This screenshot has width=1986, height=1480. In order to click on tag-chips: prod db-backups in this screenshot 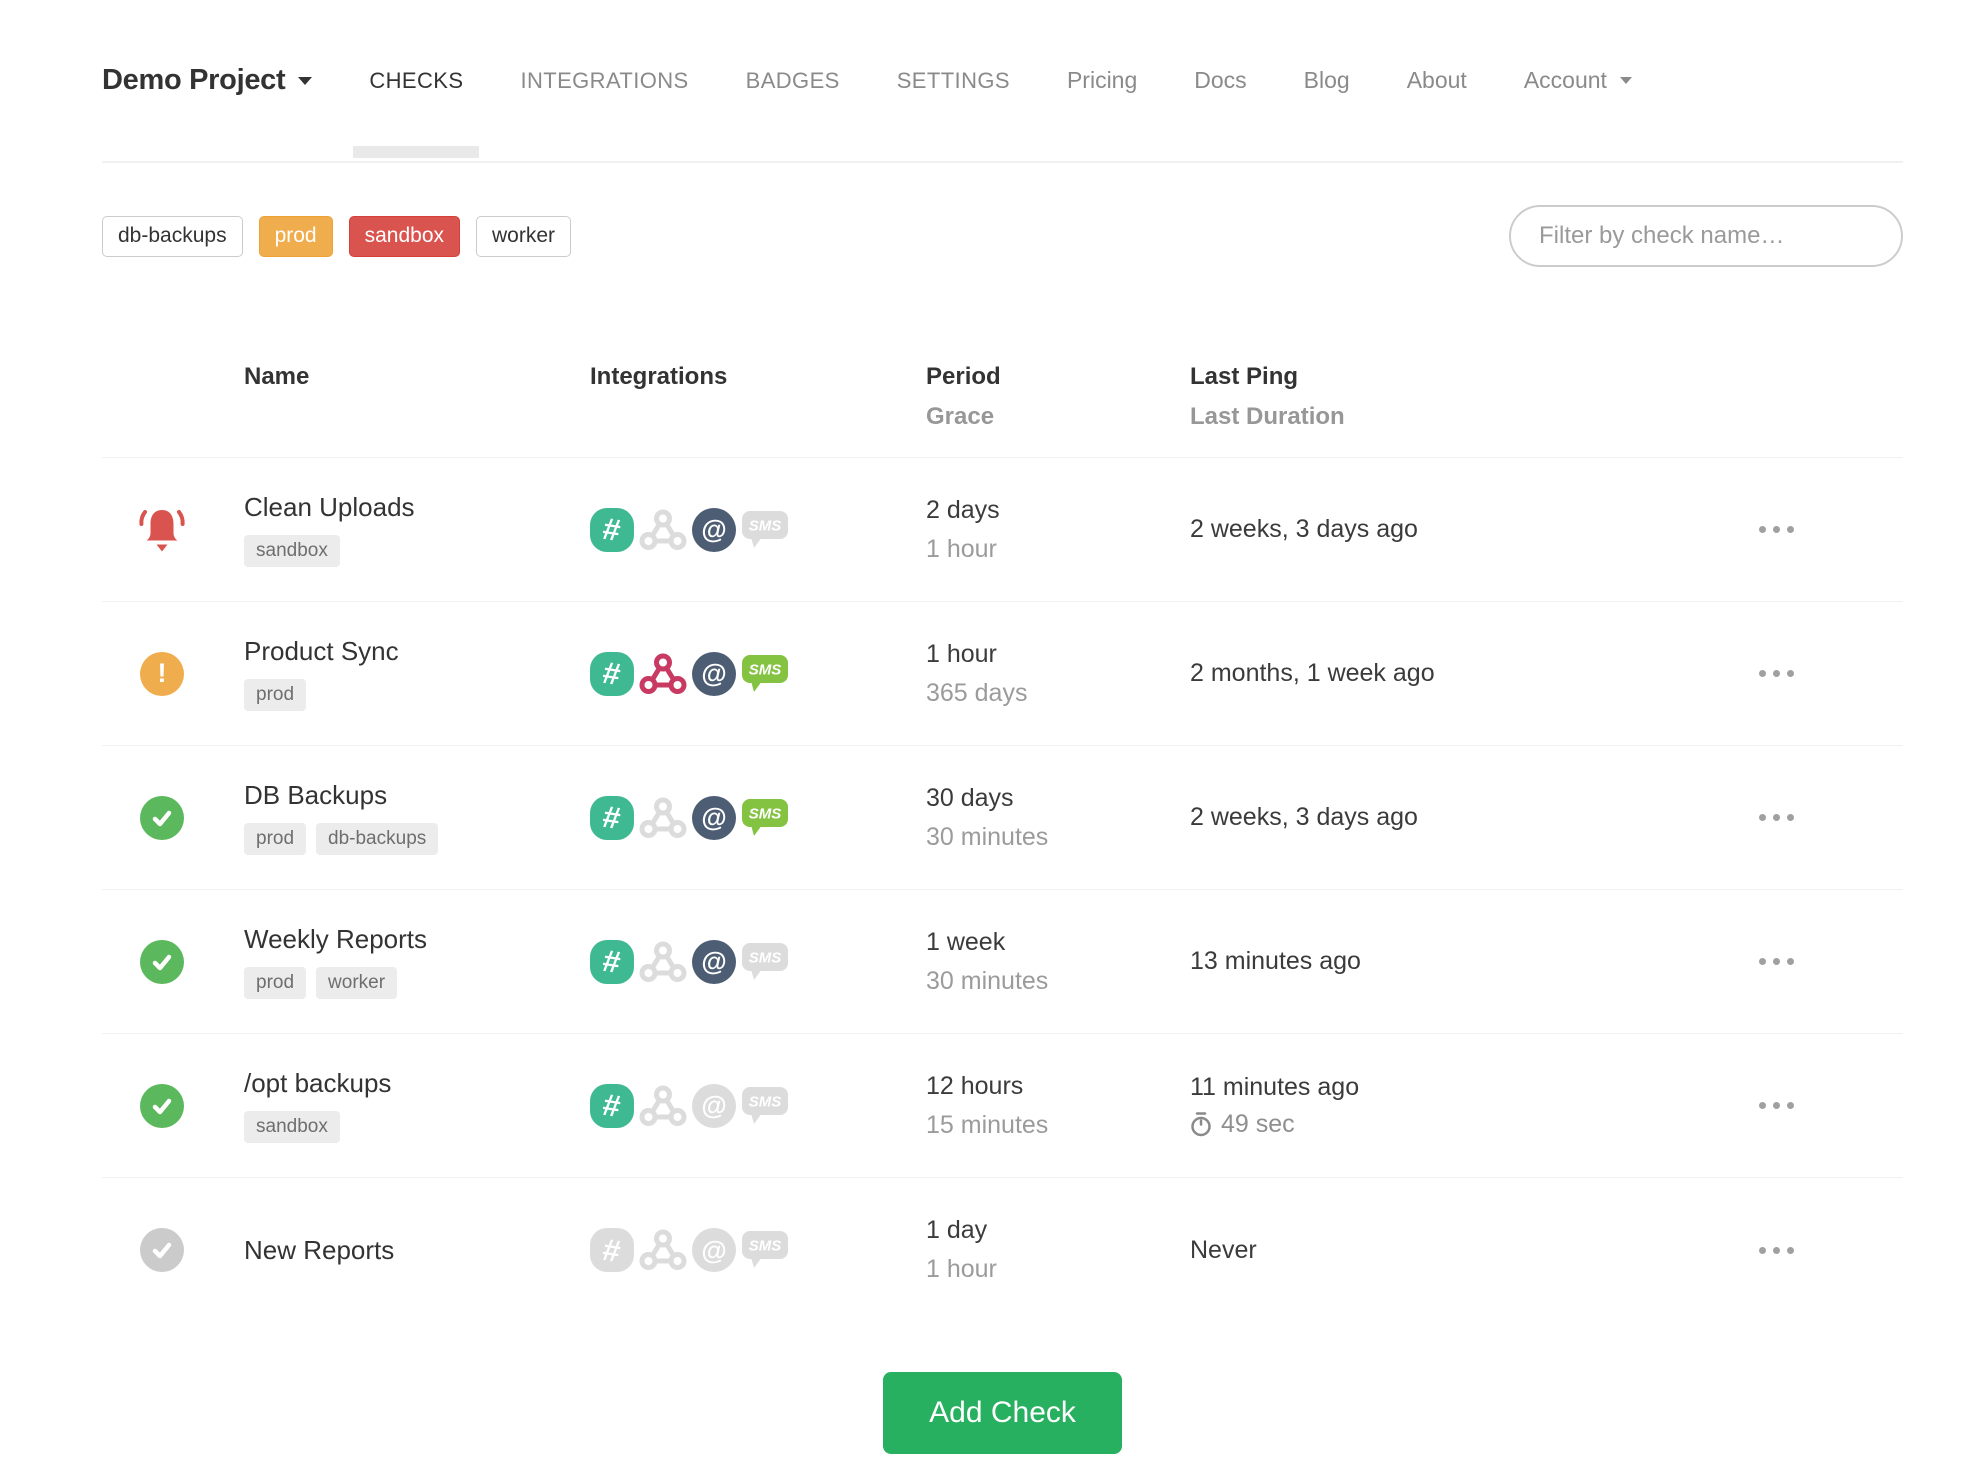, I will do `click(417, 839)`.